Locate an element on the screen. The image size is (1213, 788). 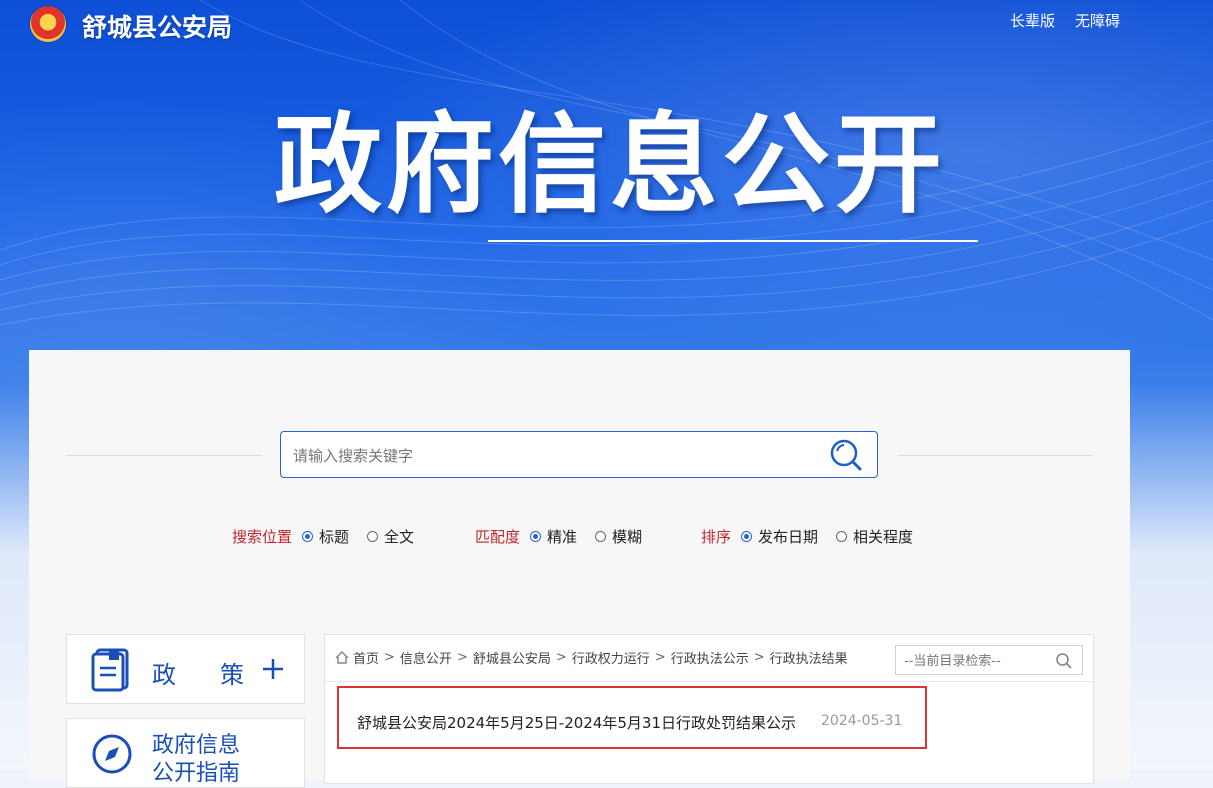
police-emblem-icon is located at coordinates (48, 24).